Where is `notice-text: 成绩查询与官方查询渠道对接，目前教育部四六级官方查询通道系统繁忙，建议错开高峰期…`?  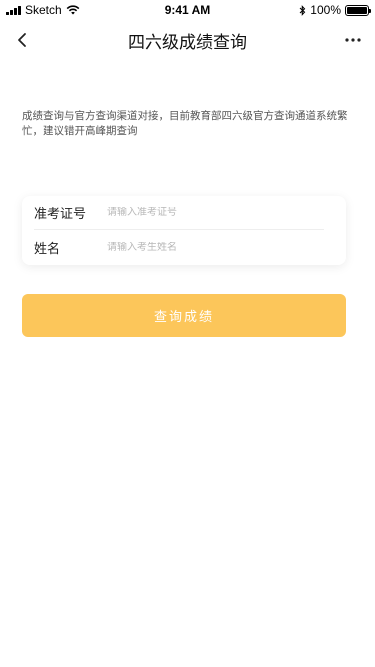 notice-text: 成绩查询与官方查询渠道对接，目前教育部四六级官方查询通道系统繁忙，建议错开高峰期… is located at coordinates (185, 123).